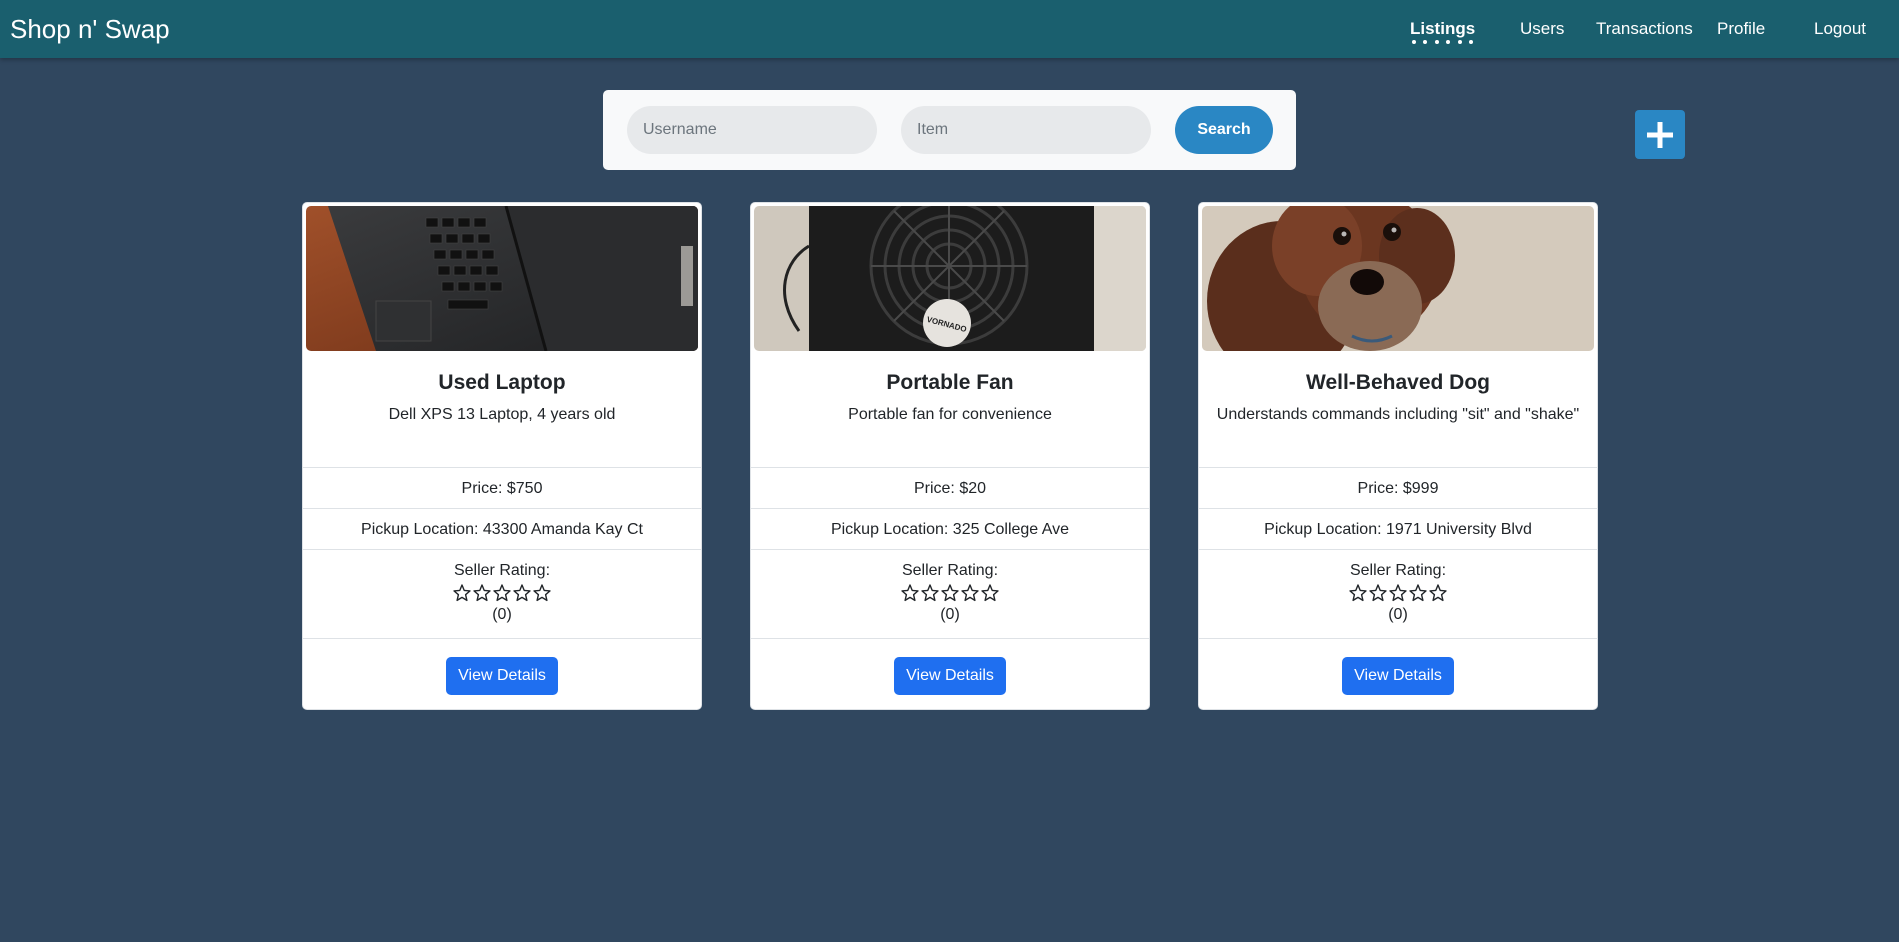  What do you see at coordinates (950, 382) in the screenshot?
I see `listing-title: Portable Fan` at bounding box center [950, 382].